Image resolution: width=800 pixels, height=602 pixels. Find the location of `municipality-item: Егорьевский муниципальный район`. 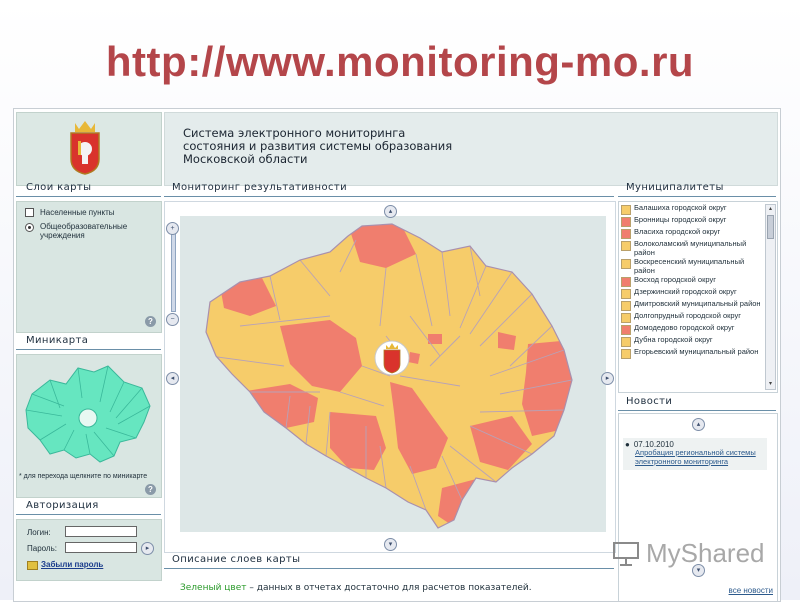

municipality-item: Егорьевский муниципальный район is located at coordinates (691, 353).